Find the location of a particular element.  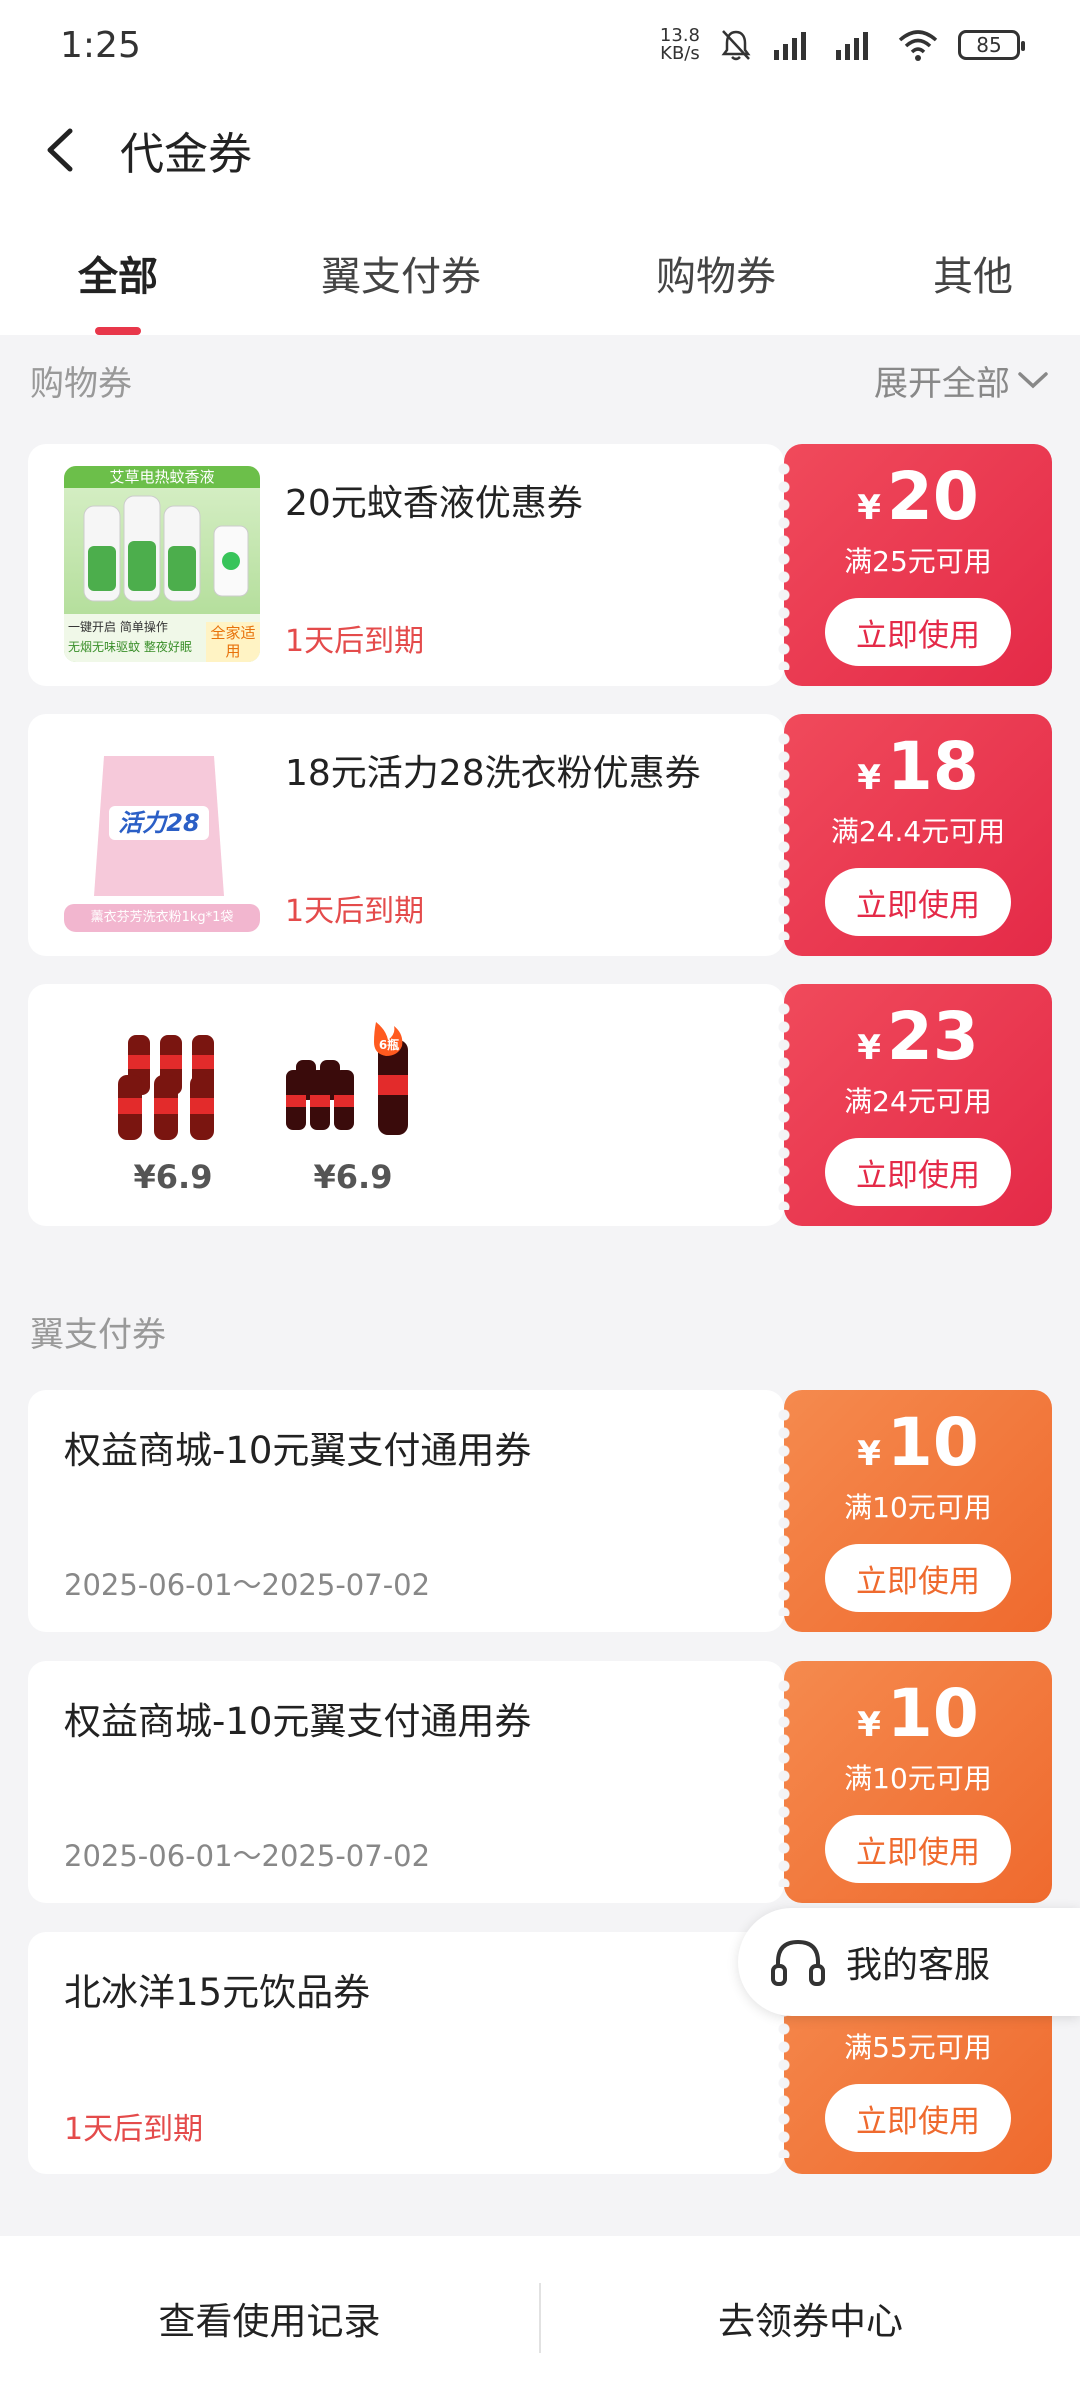

mute-bell-icon is located at coordinates (736, 45).